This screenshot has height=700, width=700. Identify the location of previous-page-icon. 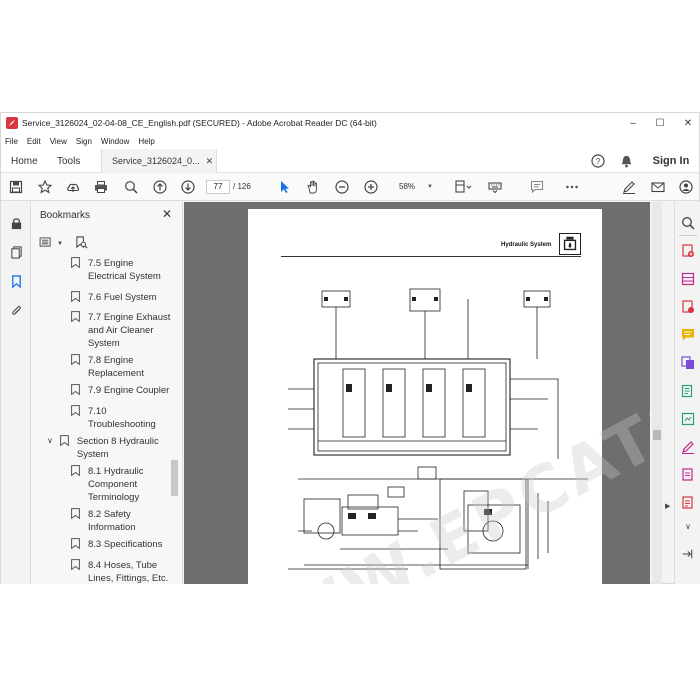
(160, 187).